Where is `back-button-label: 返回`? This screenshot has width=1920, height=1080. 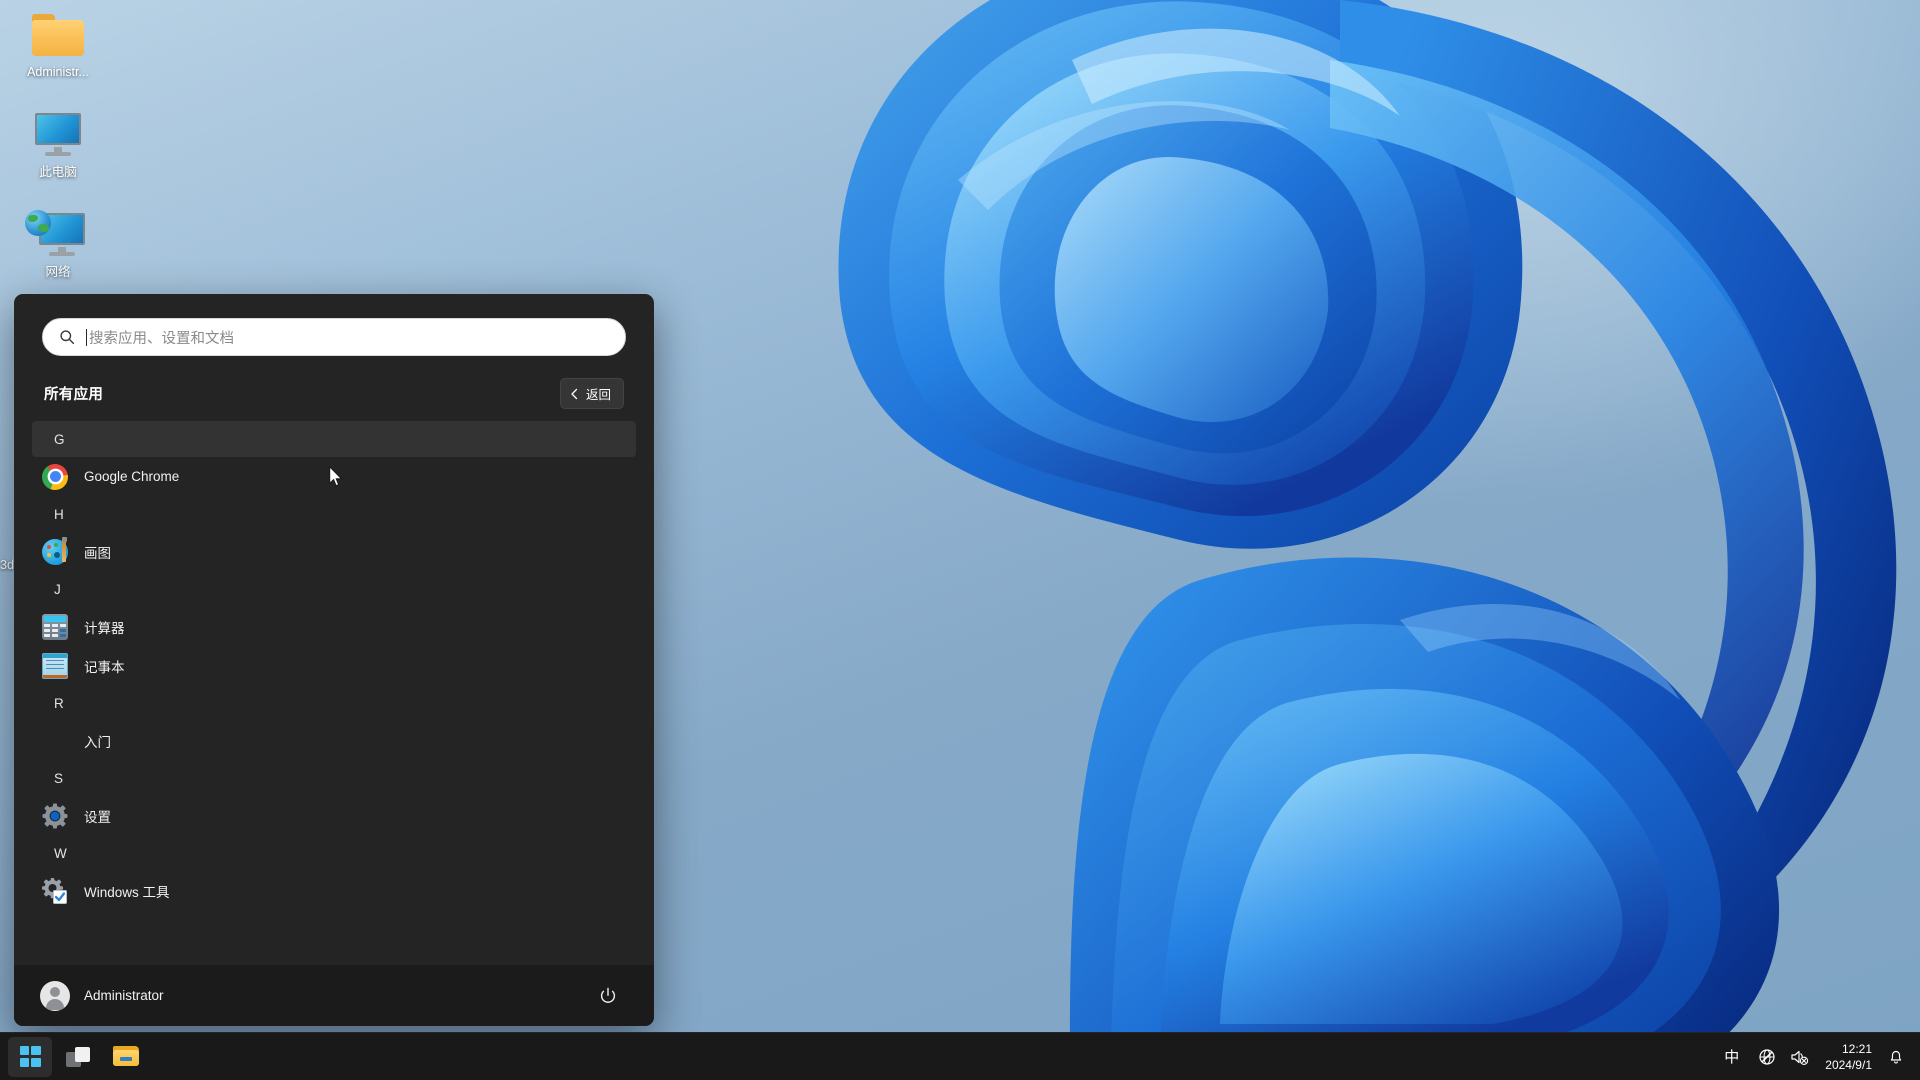
back-button-label: 返回 is located at coordinates (598, 395).